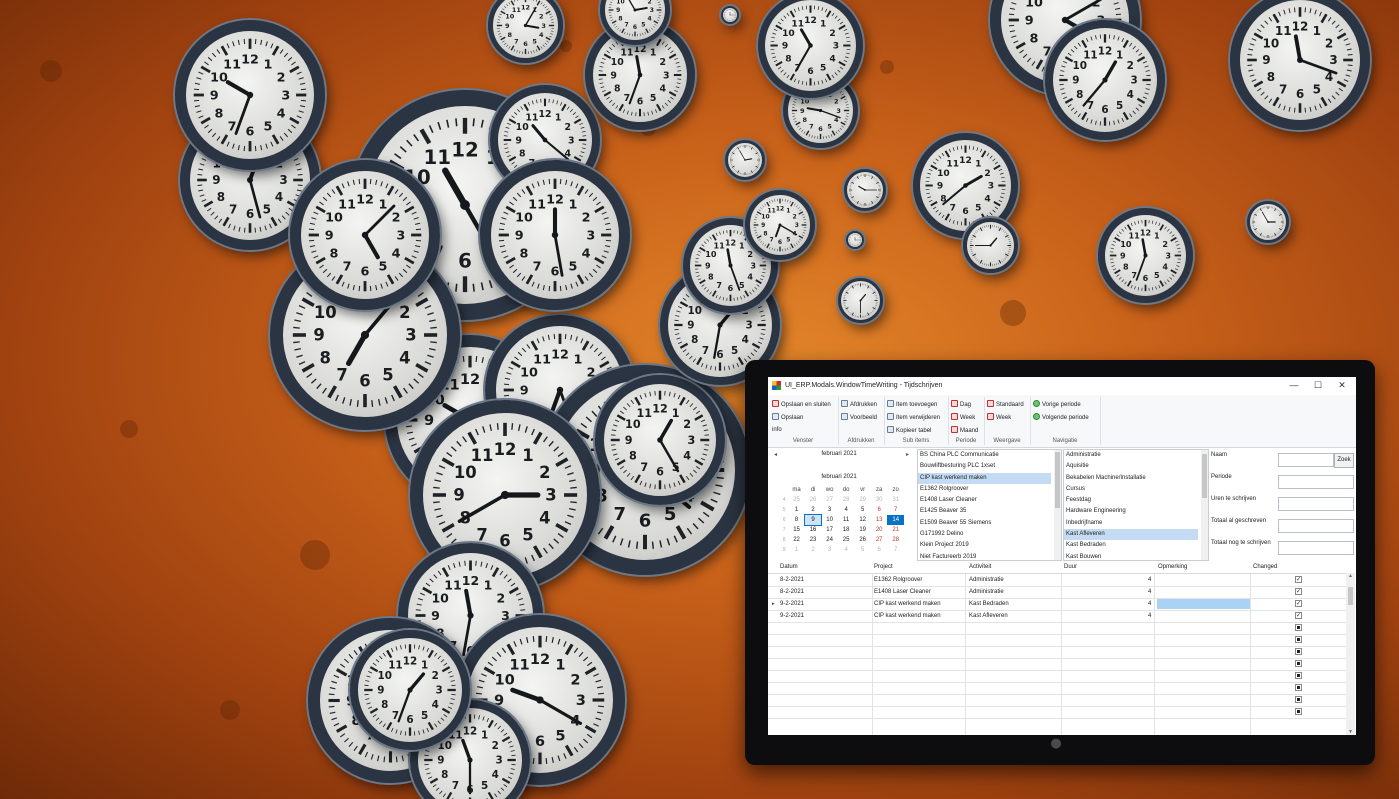 This screenshot has height=799, width=1399. Describe the element at coordinates (999, 417) in the screenshot. I see `view-week-button: Week` at that location.